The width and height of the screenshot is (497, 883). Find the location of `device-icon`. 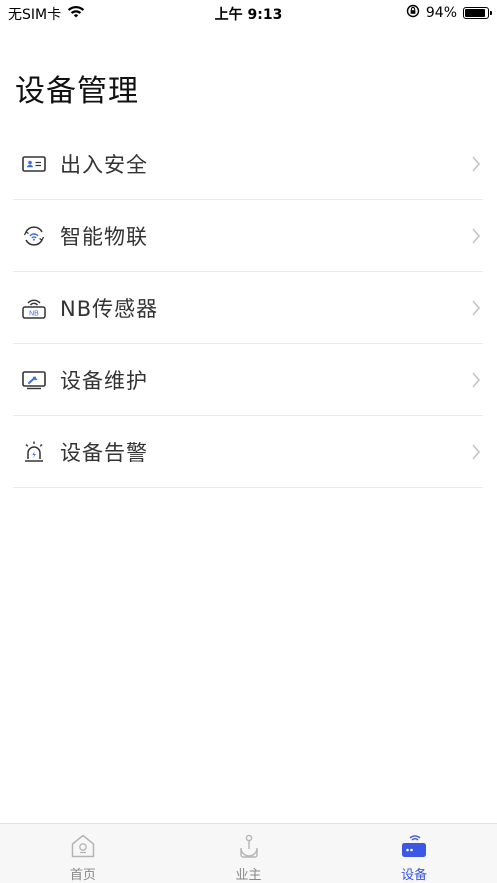

device-icon is located at coordinates (414, 846).